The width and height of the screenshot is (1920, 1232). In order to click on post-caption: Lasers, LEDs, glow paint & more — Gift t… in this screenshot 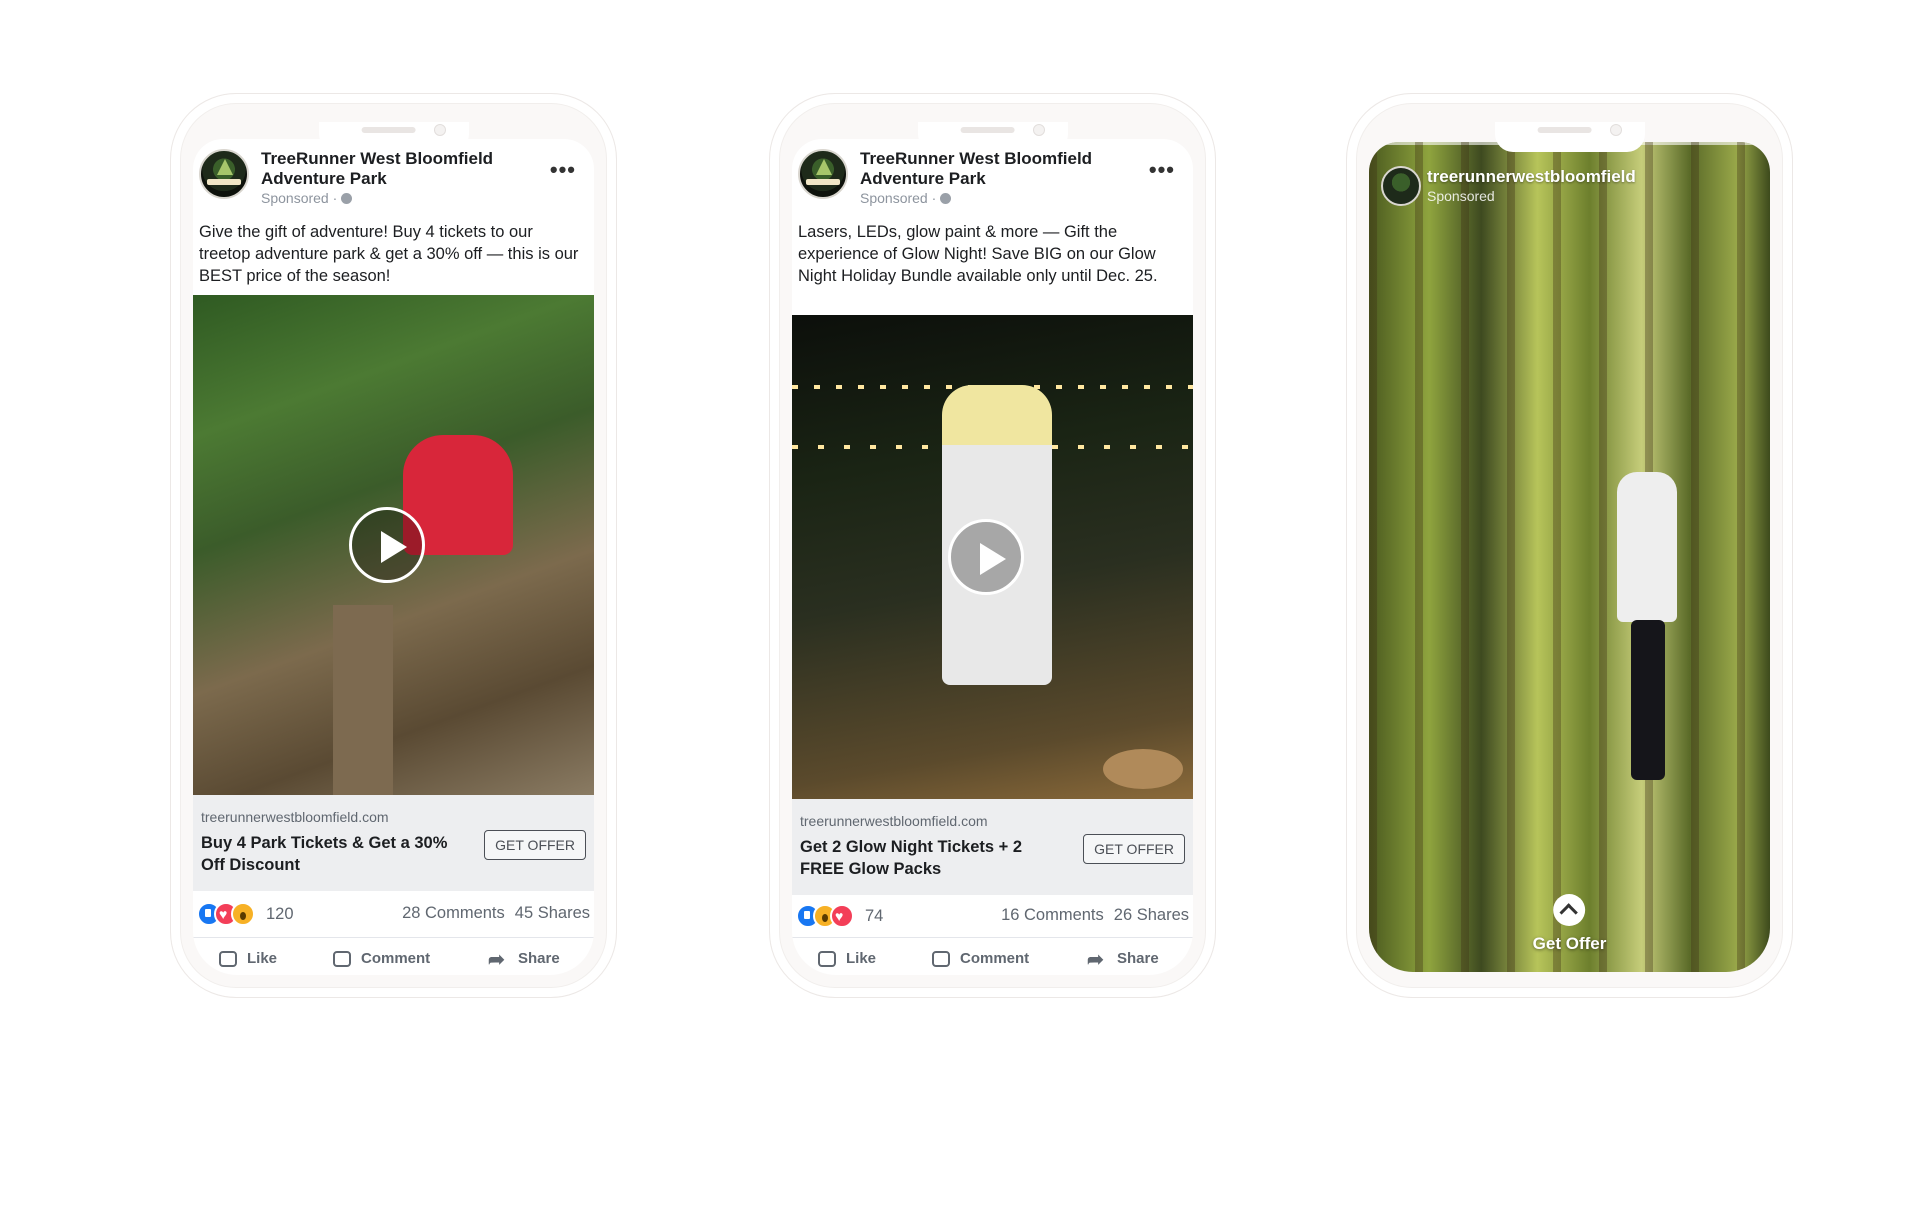, I will do `click(978, 254)`.